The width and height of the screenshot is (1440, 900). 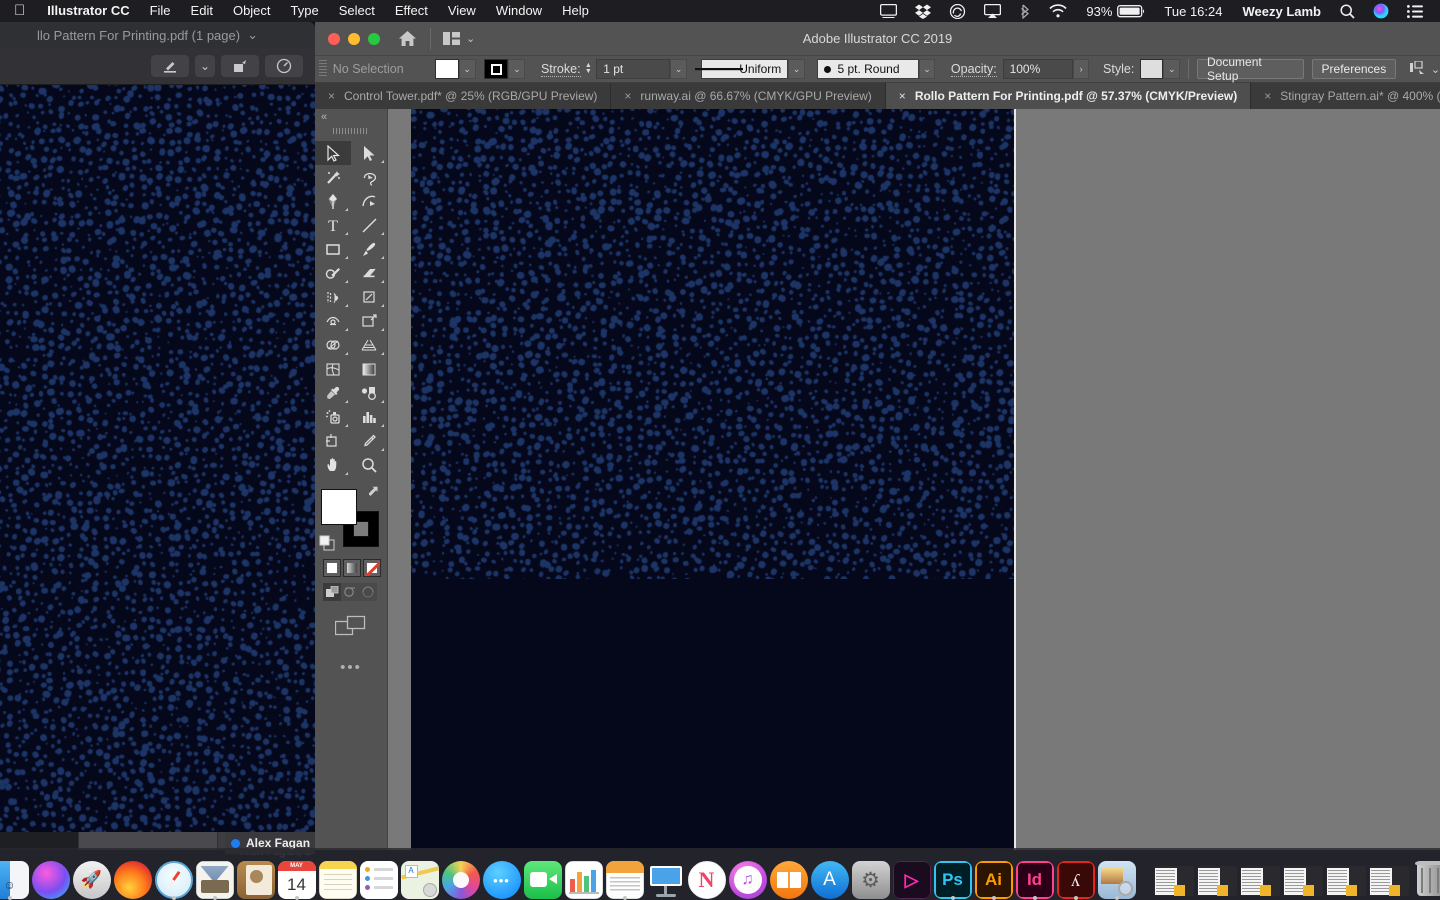 I want to click on align-caret-icon: ⌄, so click(x=1435, y=69).